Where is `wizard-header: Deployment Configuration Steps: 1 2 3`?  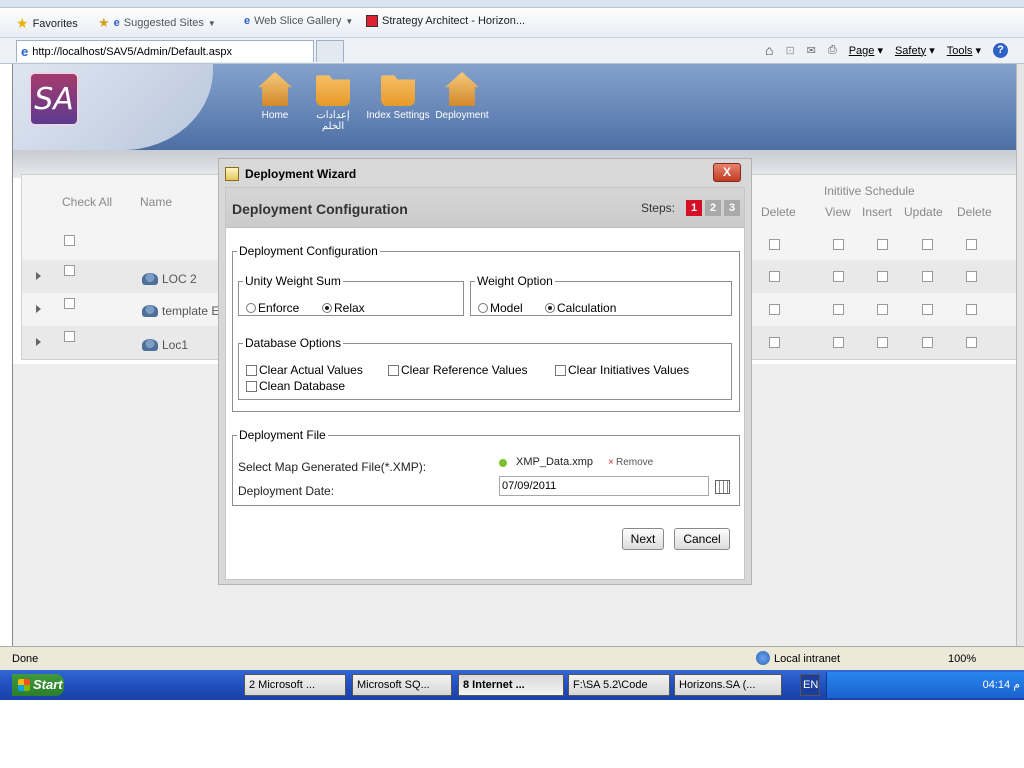
wizard-header: Deployment Configuration Steps: 1 2 3 is located at coordinates (485, 208).